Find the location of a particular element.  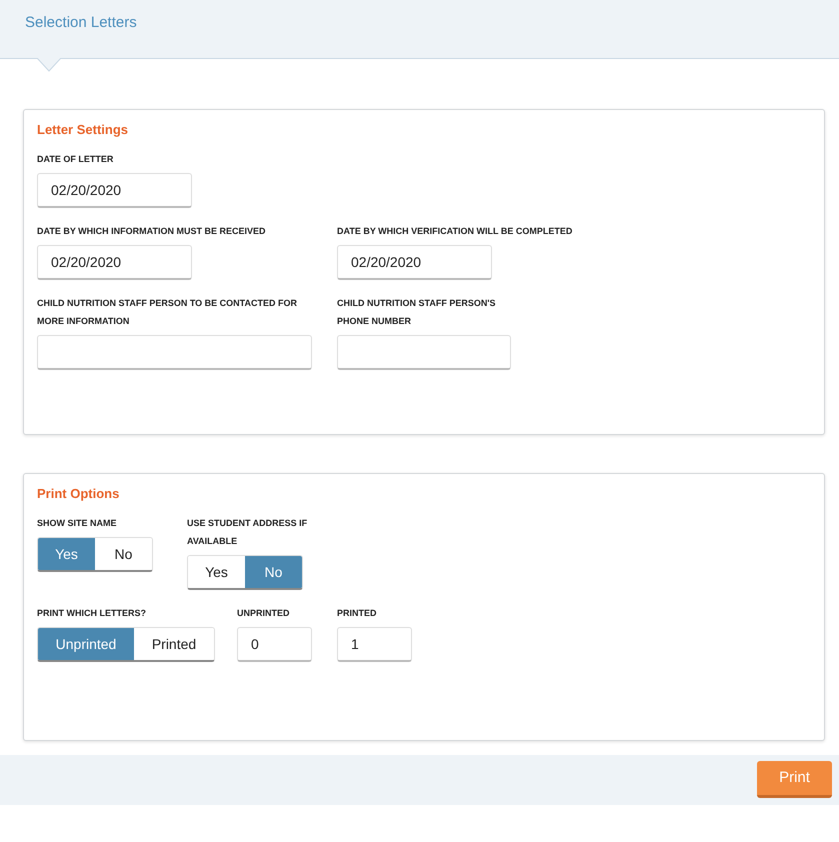

toggle-option: Unprinted is located at coordinates (86, 644).